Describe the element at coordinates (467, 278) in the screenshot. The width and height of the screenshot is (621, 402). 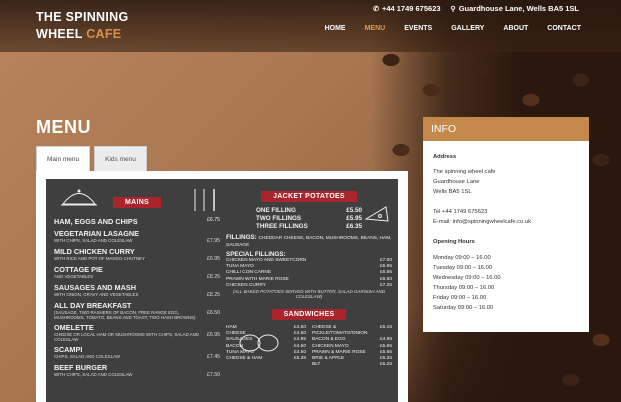
I see `hours-row: Wednesday 09:00 – 16.00` at that location.